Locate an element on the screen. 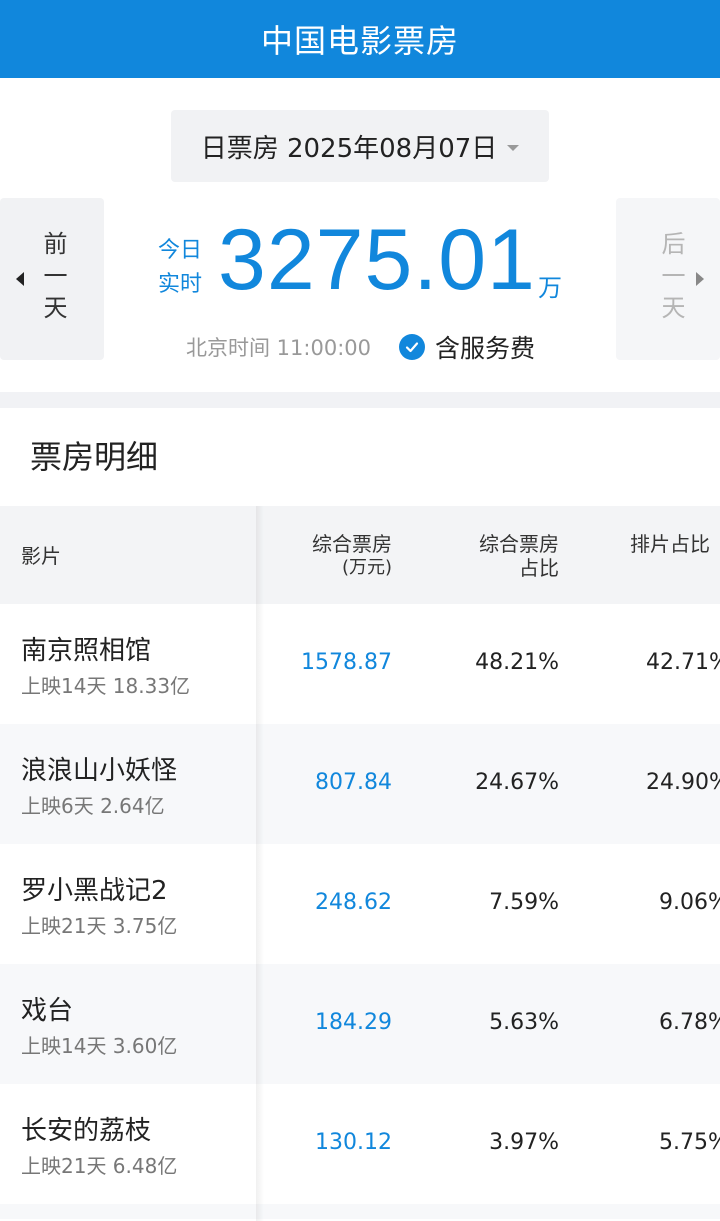 The image size is (720, 1221). total-unit: 万 is located at coordinates (550, 288).